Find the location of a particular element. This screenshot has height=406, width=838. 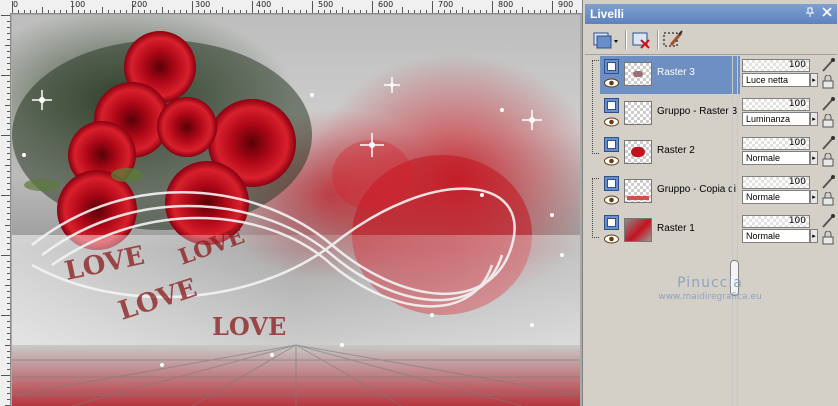

layers-scrollbar is located at coordinates (735, 231).